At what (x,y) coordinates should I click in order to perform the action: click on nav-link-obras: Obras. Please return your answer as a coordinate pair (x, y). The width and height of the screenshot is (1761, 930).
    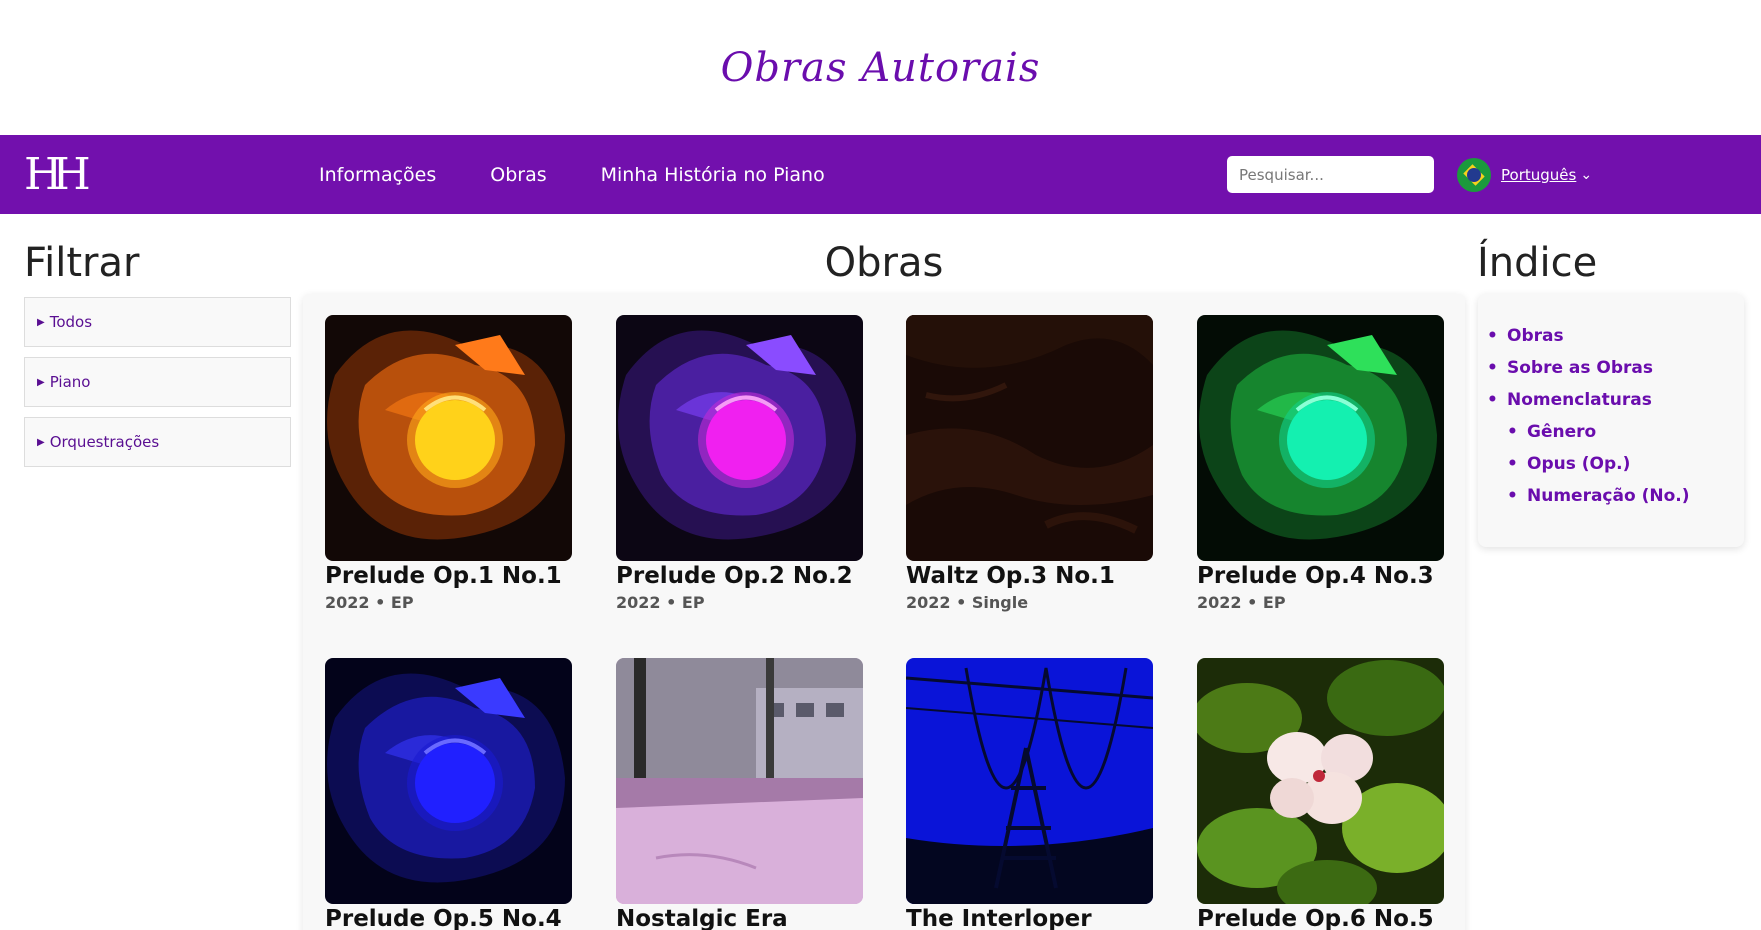
    Looking at the image, I should click on (518, 175).